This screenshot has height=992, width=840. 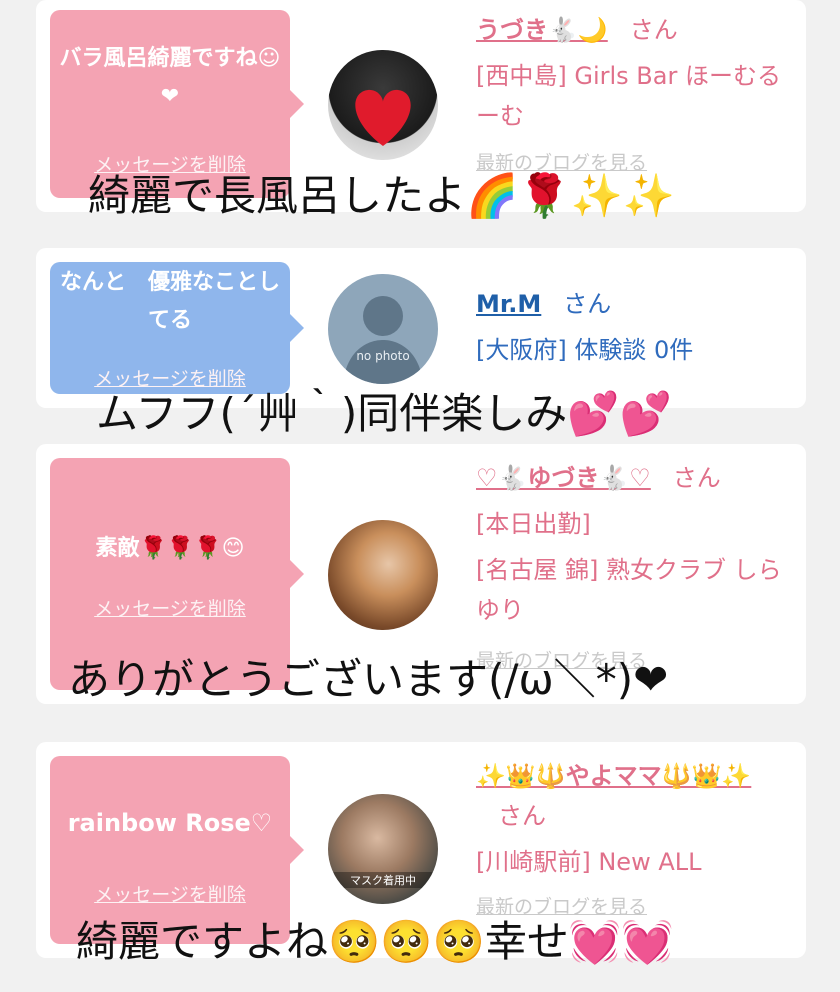 I want to click on profile-name-link: Mr.M, so click(x=508, y=304).